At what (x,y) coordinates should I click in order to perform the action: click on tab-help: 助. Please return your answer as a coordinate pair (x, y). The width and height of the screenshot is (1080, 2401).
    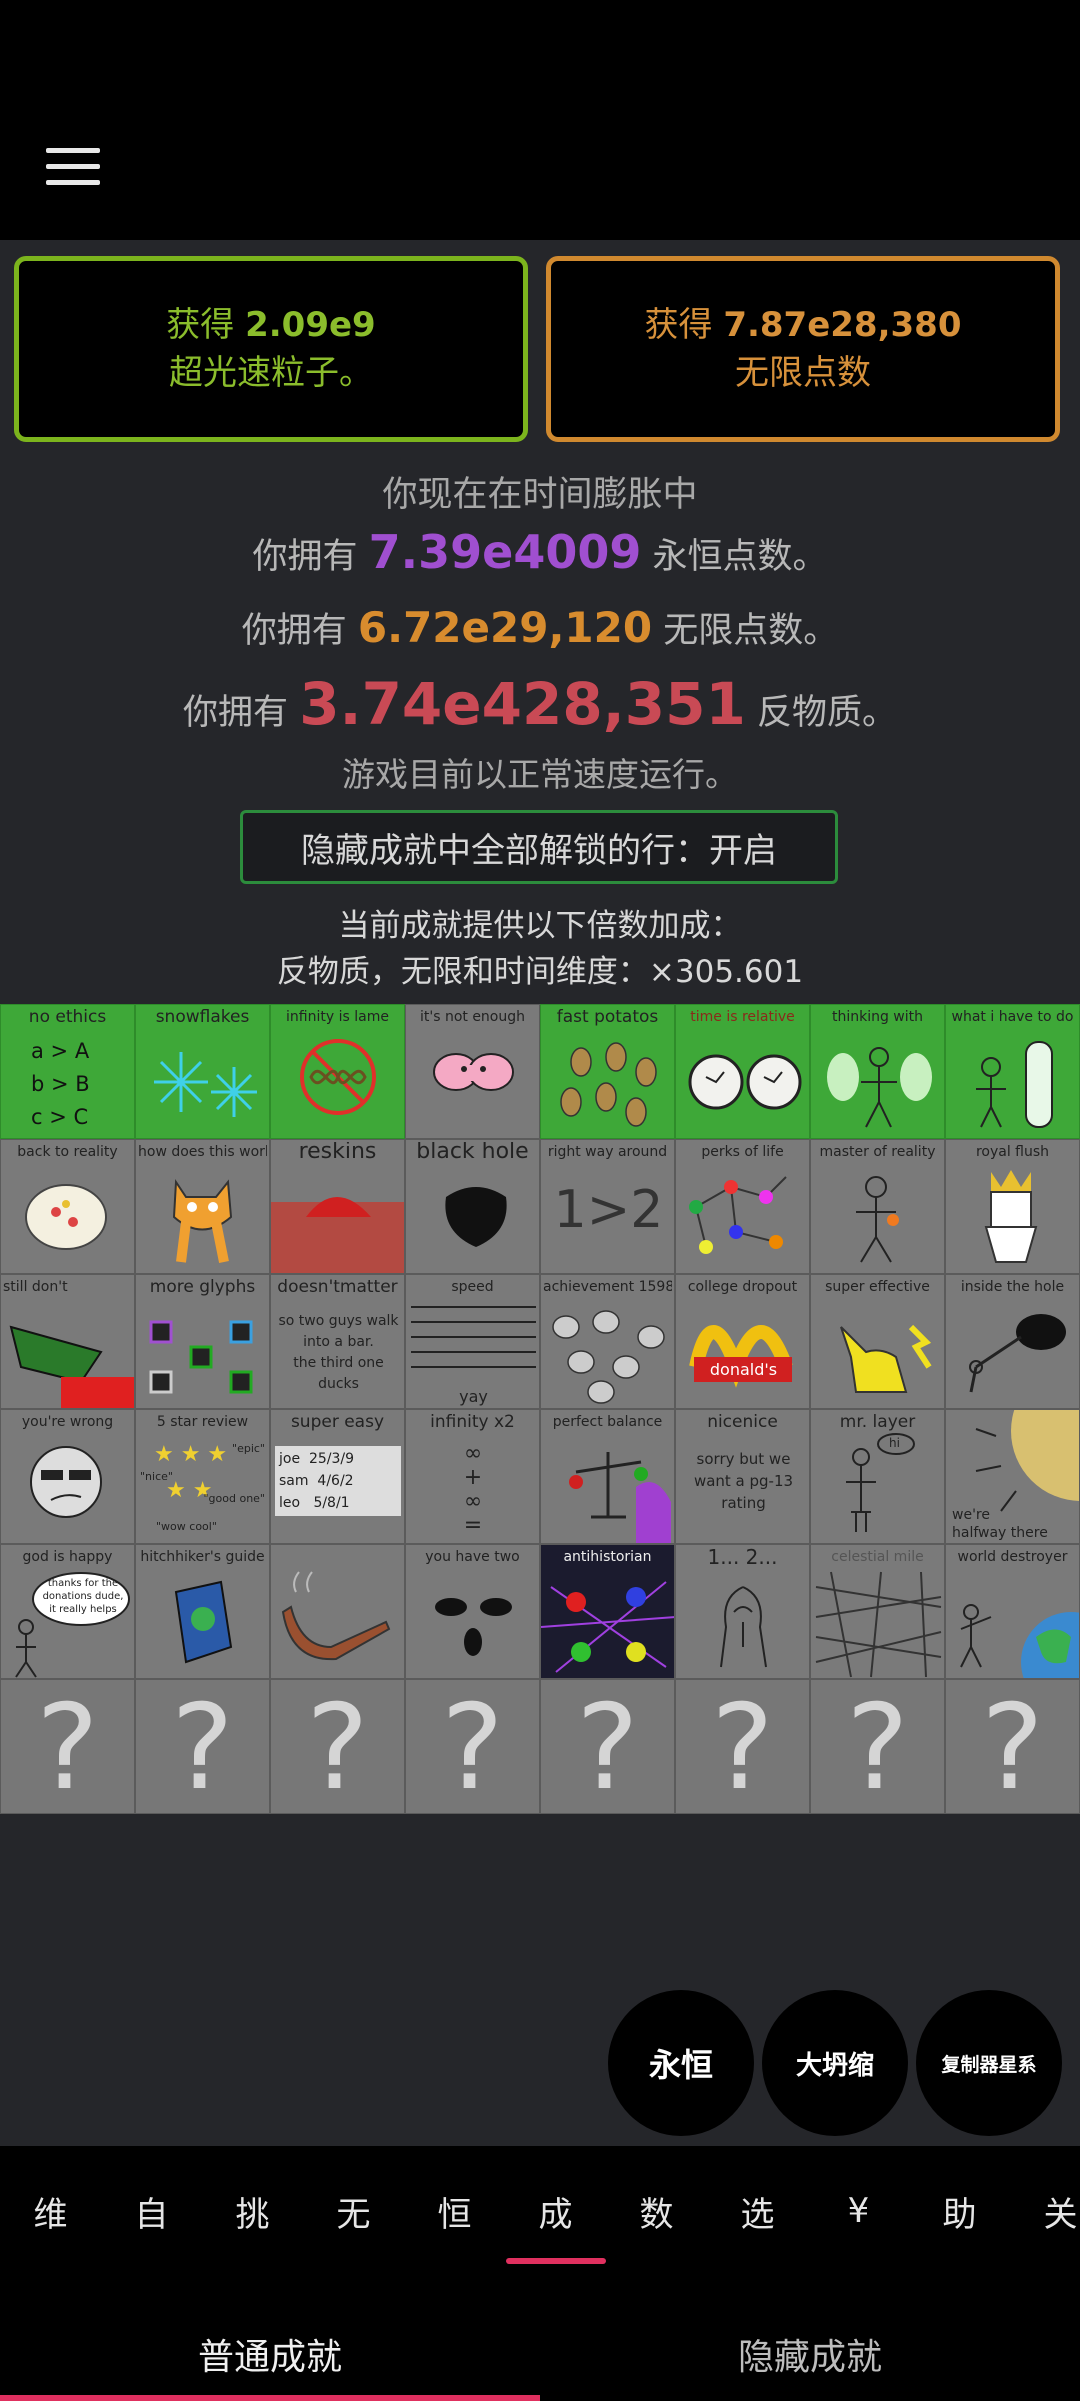
    Looking at the image, I should click on (959, 2211).